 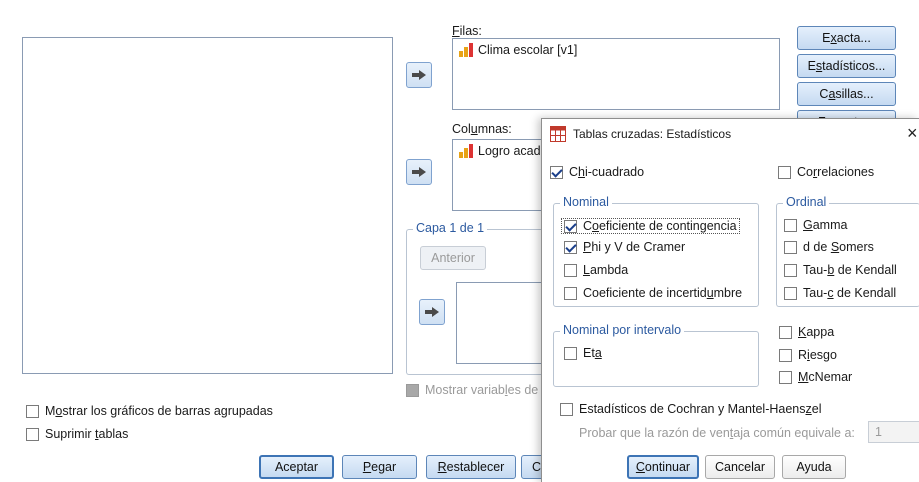 What do you see at coordinates (784, 172) in the screenshot?
I see `correlations-checkbox` at bounding box center [784, 172].